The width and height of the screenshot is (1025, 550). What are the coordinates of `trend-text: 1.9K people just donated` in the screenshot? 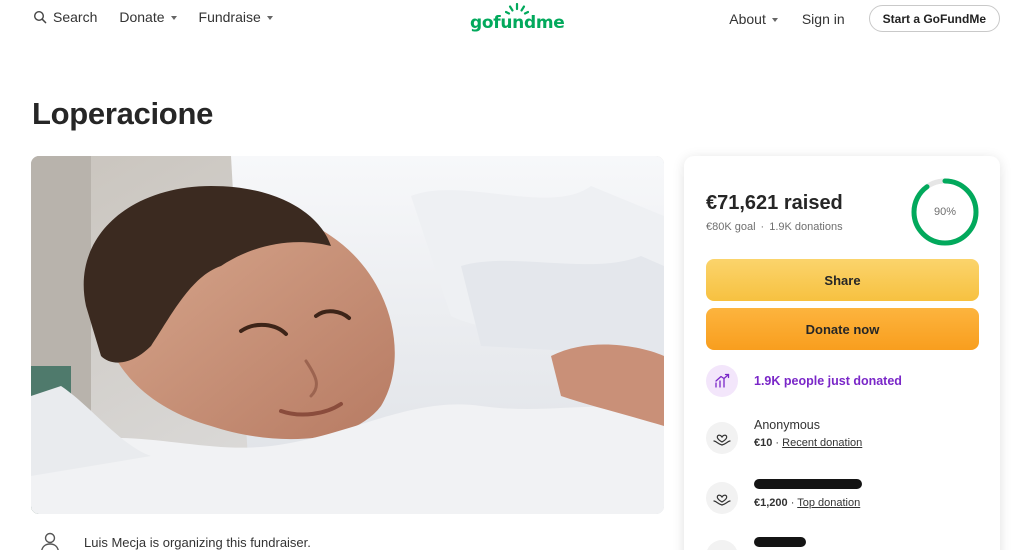 It's located at (828, 381).